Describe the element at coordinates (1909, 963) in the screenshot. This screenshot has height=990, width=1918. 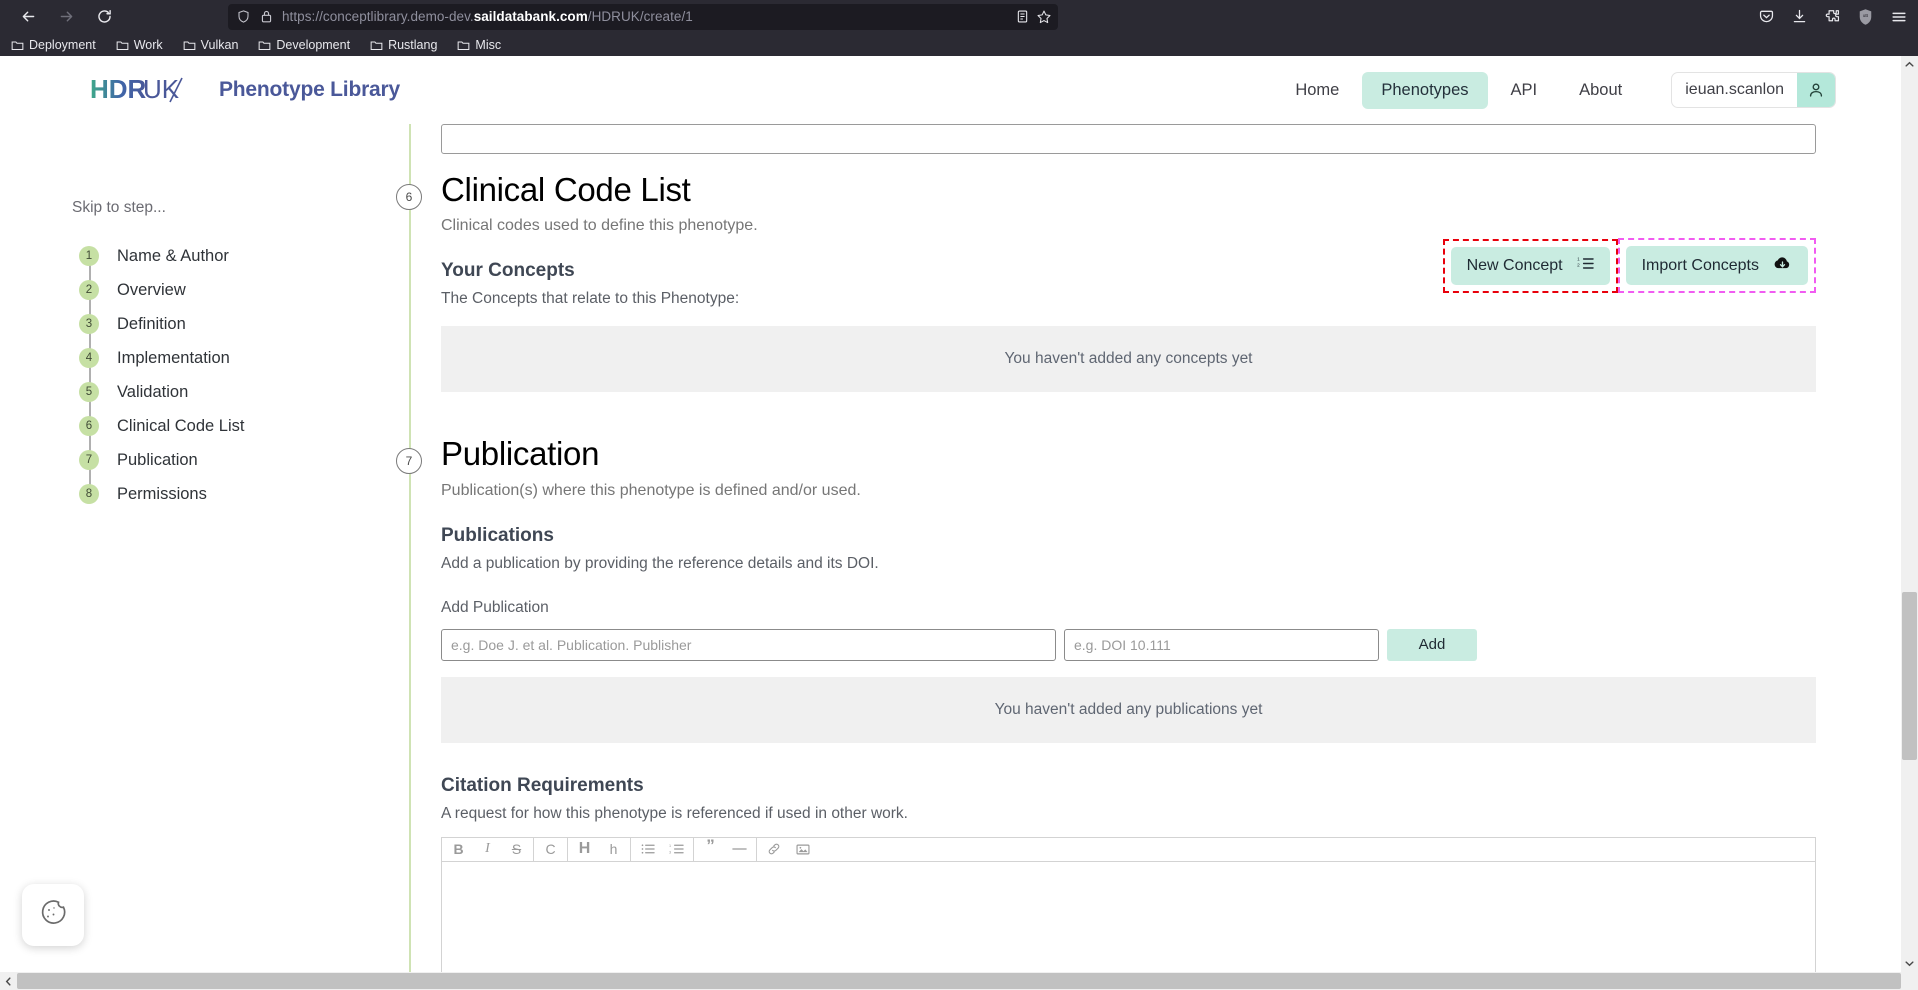
I see `scroll-down-arrow` at that location.